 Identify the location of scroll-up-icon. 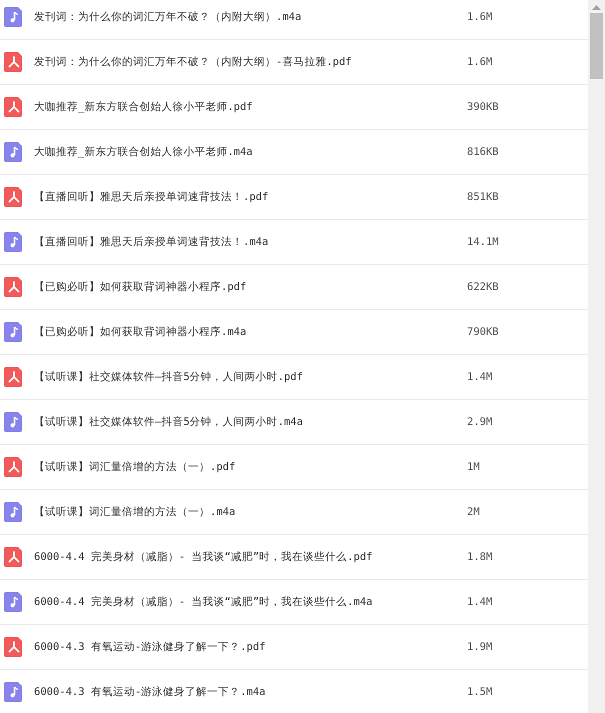
(596, 7).